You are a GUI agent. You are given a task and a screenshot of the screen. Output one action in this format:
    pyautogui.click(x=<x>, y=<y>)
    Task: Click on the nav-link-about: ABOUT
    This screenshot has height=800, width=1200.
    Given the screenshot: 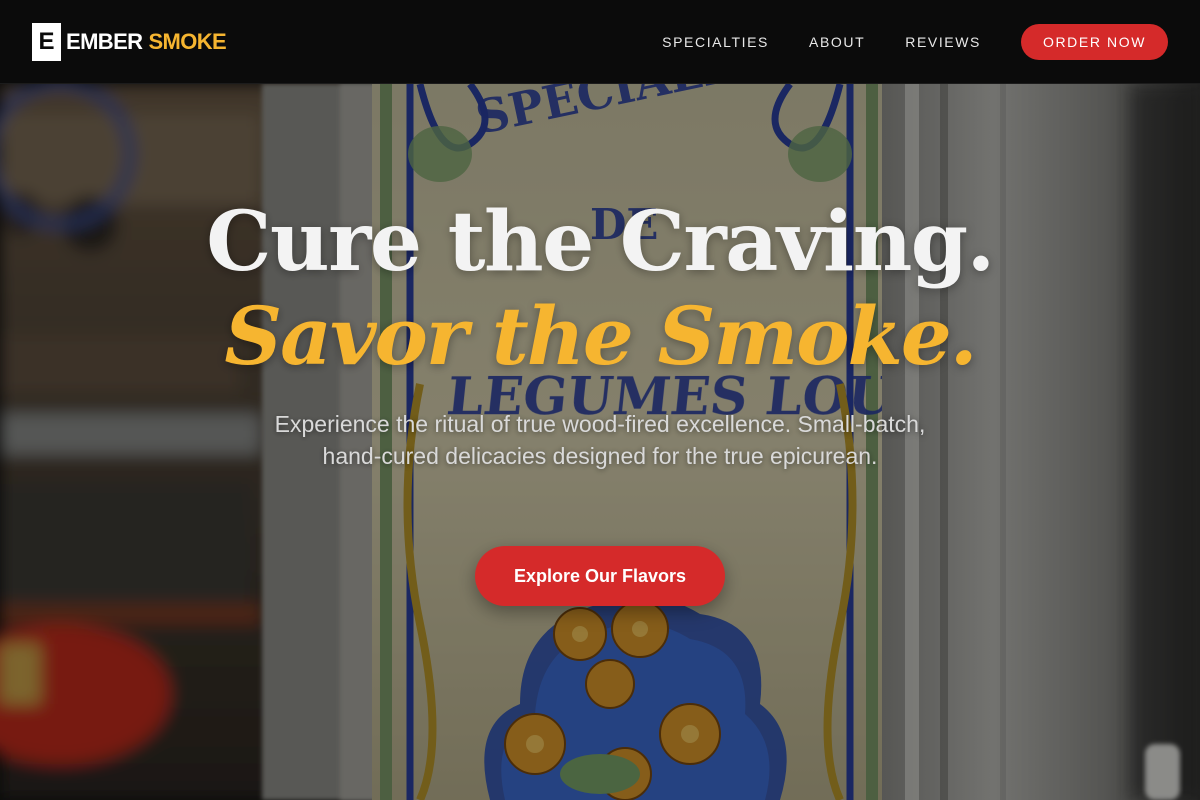 What is the action you would take?
    pyautogui.click(x=837, y=42)
    